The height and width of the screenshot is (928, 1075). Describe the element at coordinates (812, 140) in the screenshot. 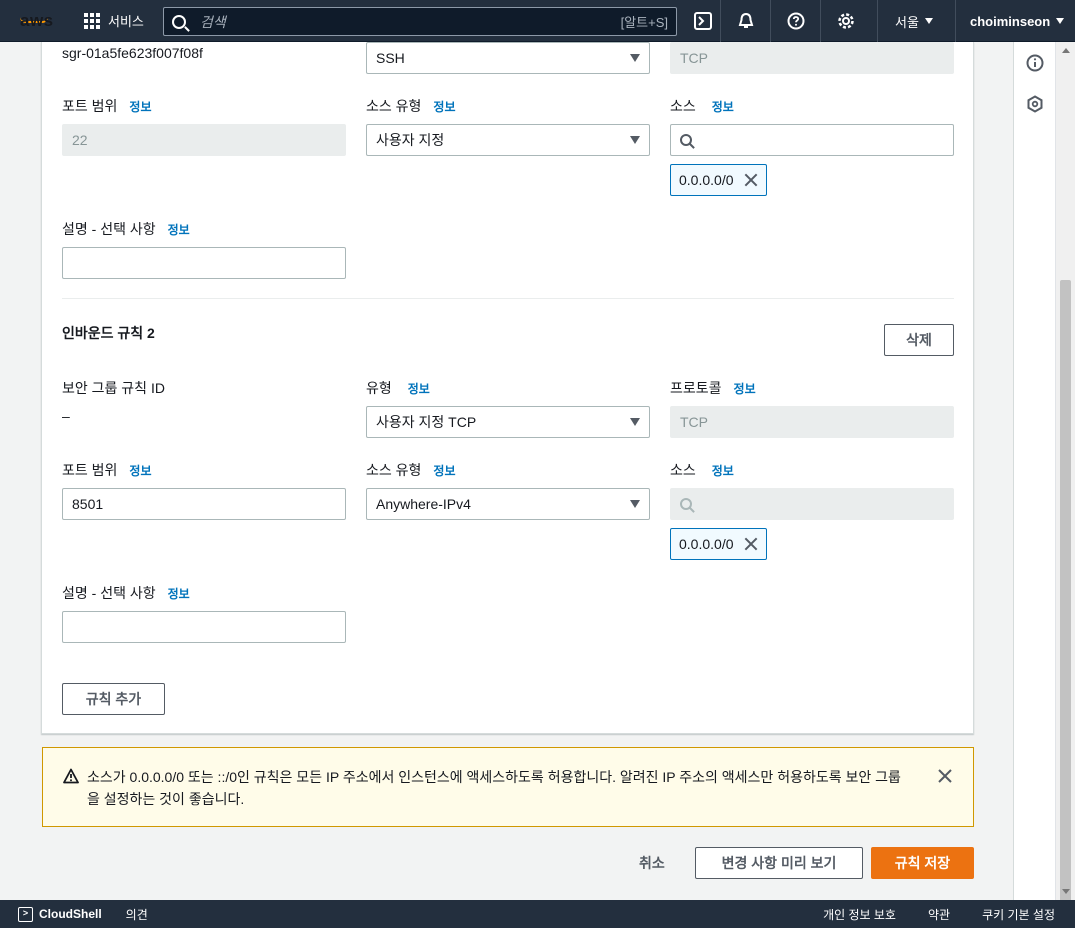

I see `rule1-source-search-input` at that location.